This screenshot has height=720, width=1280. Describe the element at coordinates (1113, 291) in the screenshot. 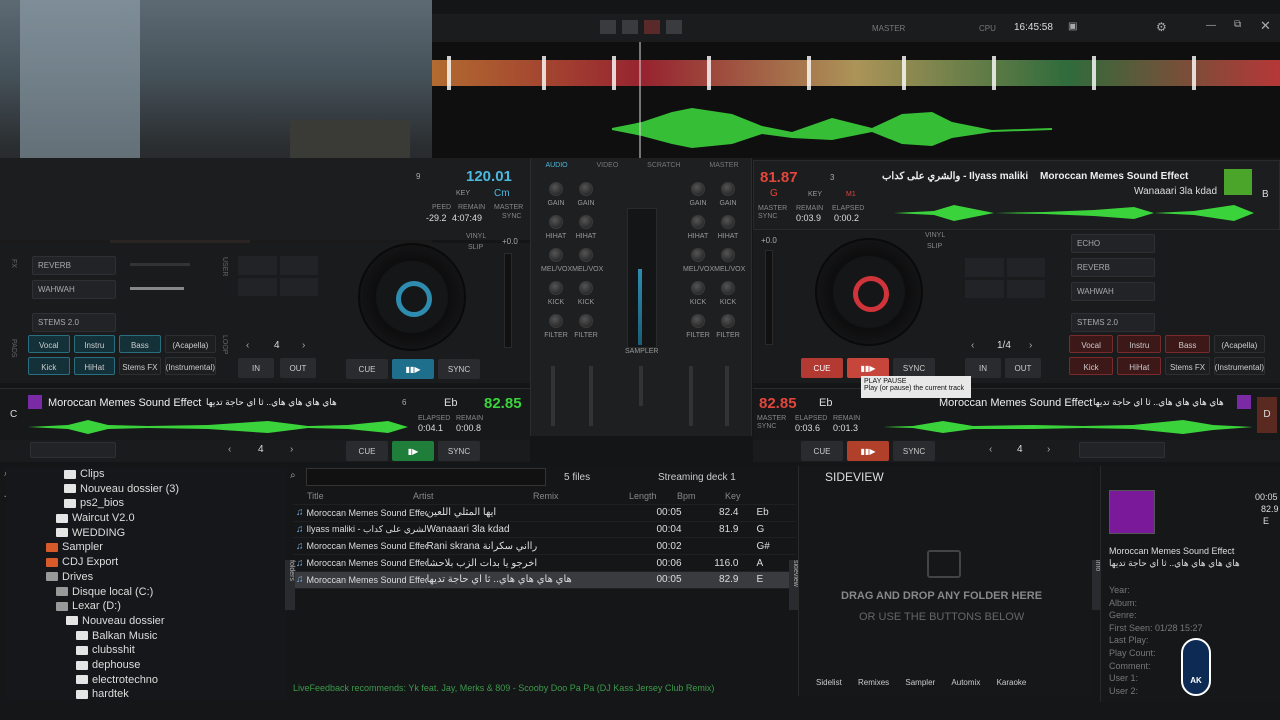

I see `wahwah-select: WAHWAH` at that location.